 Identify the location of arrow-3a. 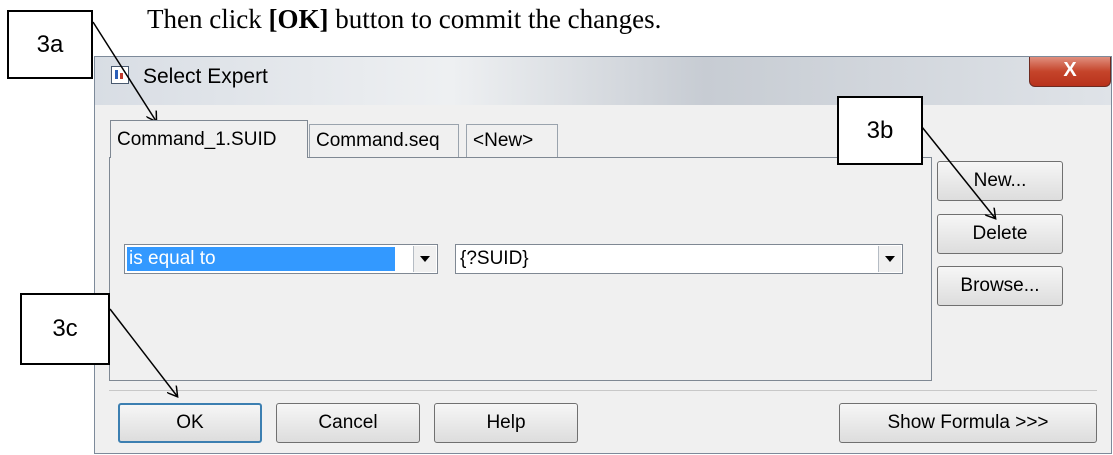
(124, 71).